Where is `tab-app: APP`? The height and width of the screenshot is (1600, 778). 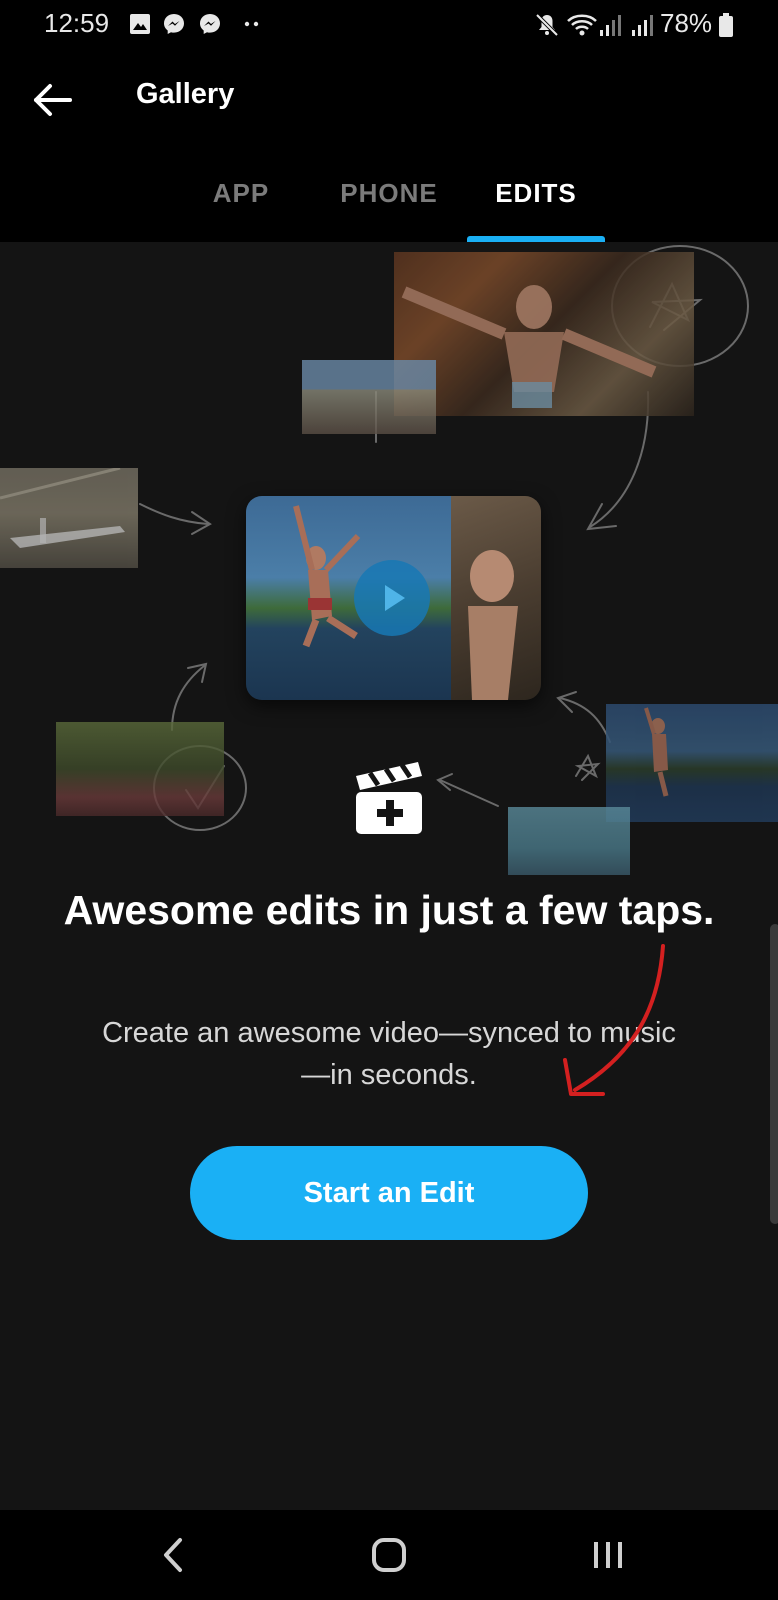
tab-app: APP is located at coordinates (241, 193).